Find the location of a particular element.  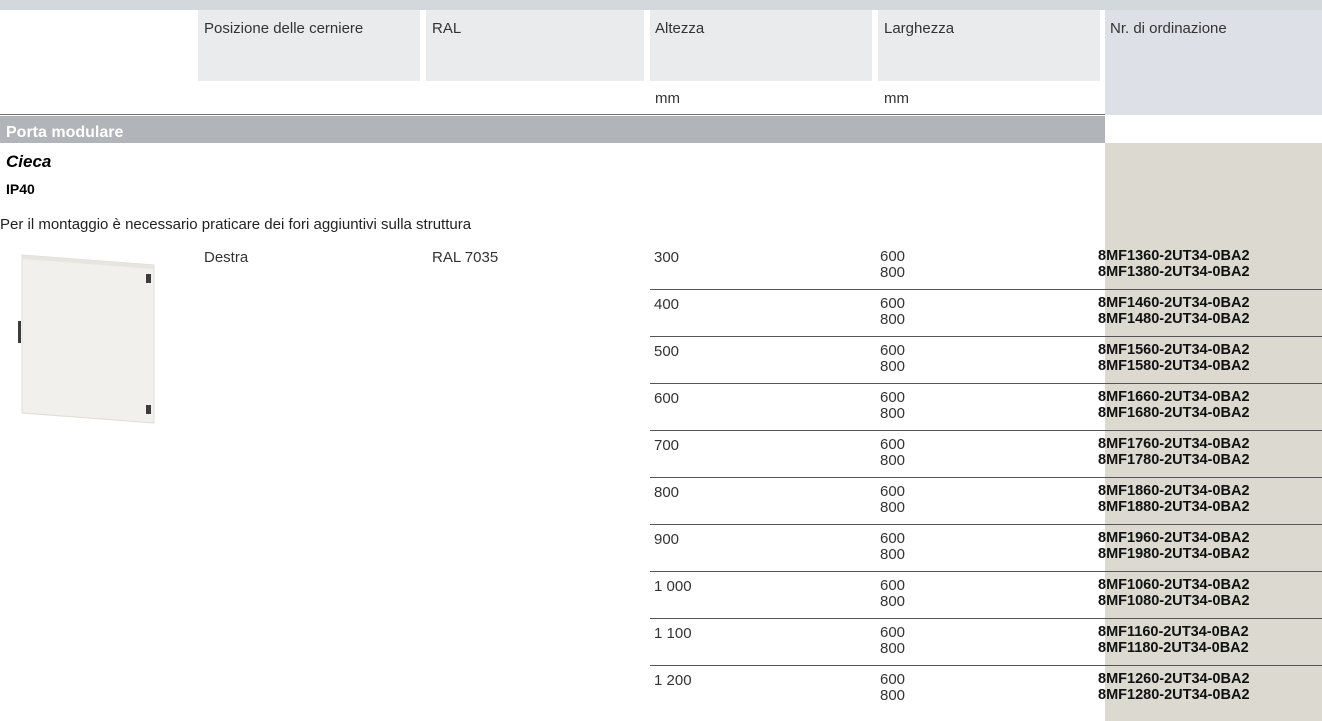

order-number: 8MF1580-2UT34-0BA2 is located at coordinates (1174, 366).